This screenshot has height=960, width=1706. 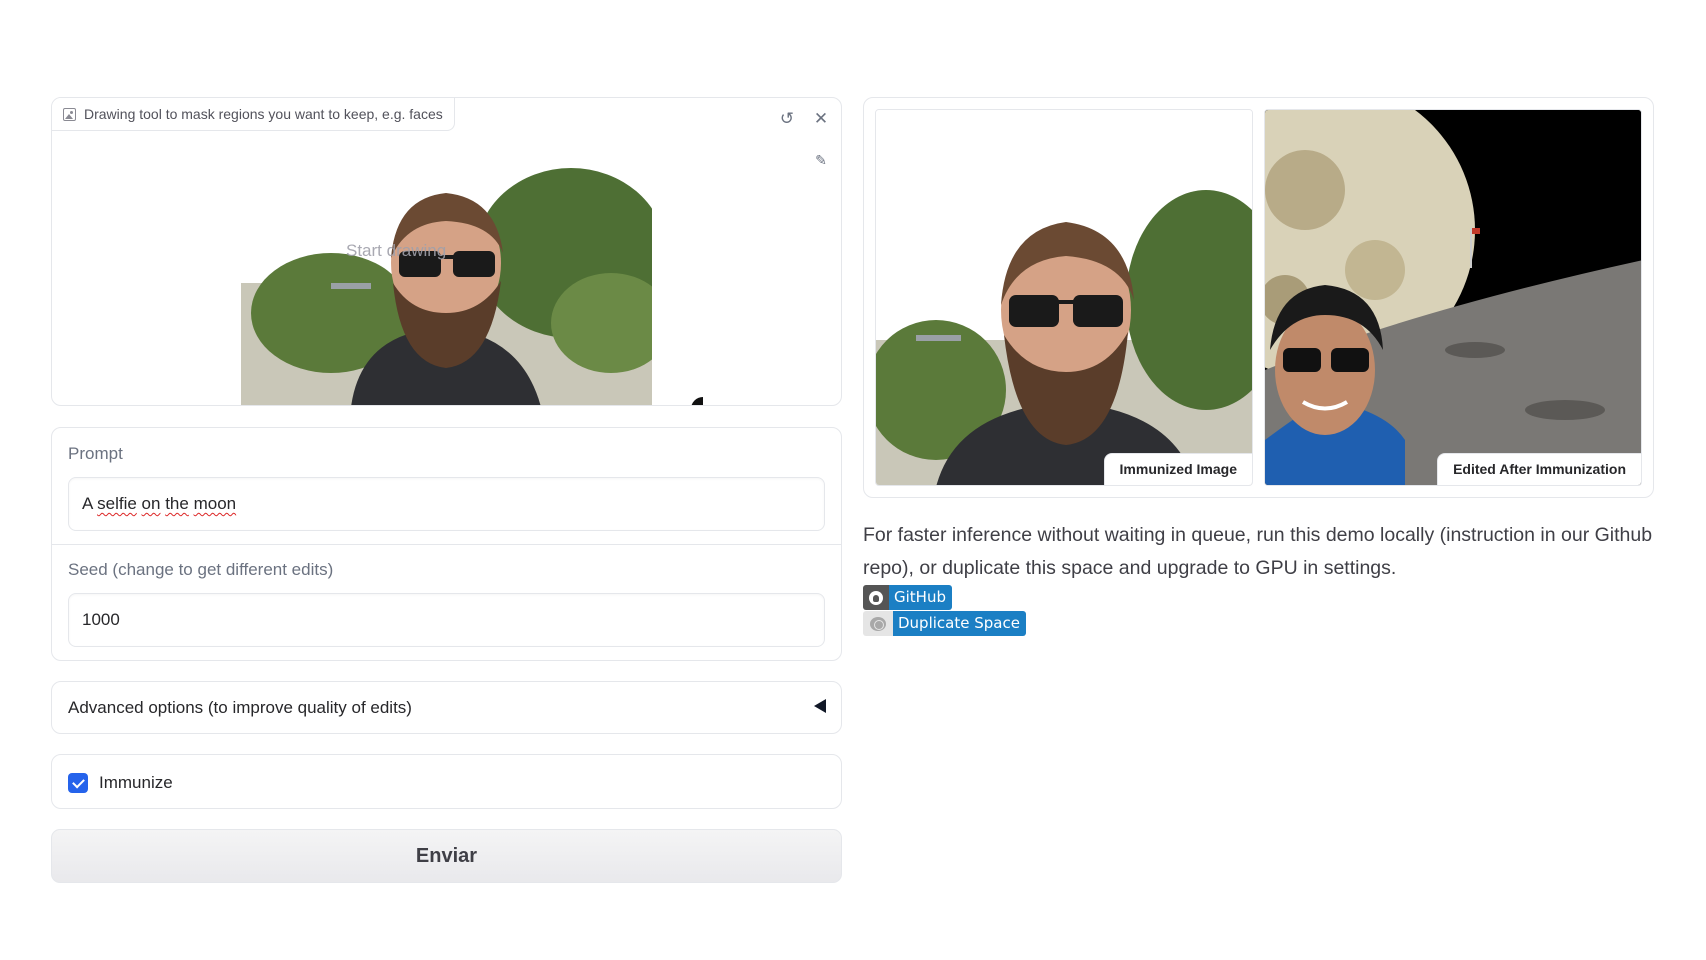 What do you see at coordinates (446, 781) in the screenshot?
I see `immunize-option: Immunize` at bounding box center [446, 781].